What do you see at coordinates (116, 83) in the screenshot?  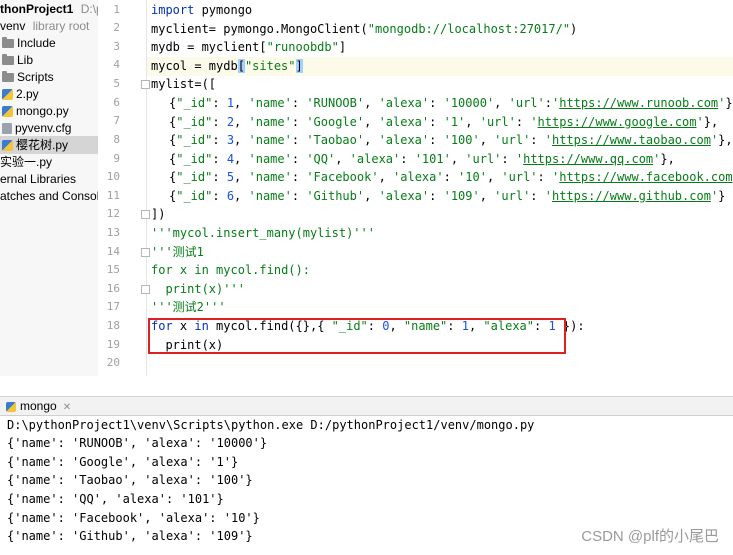 I see `line-number: 5` at bounding box center [116, 83].